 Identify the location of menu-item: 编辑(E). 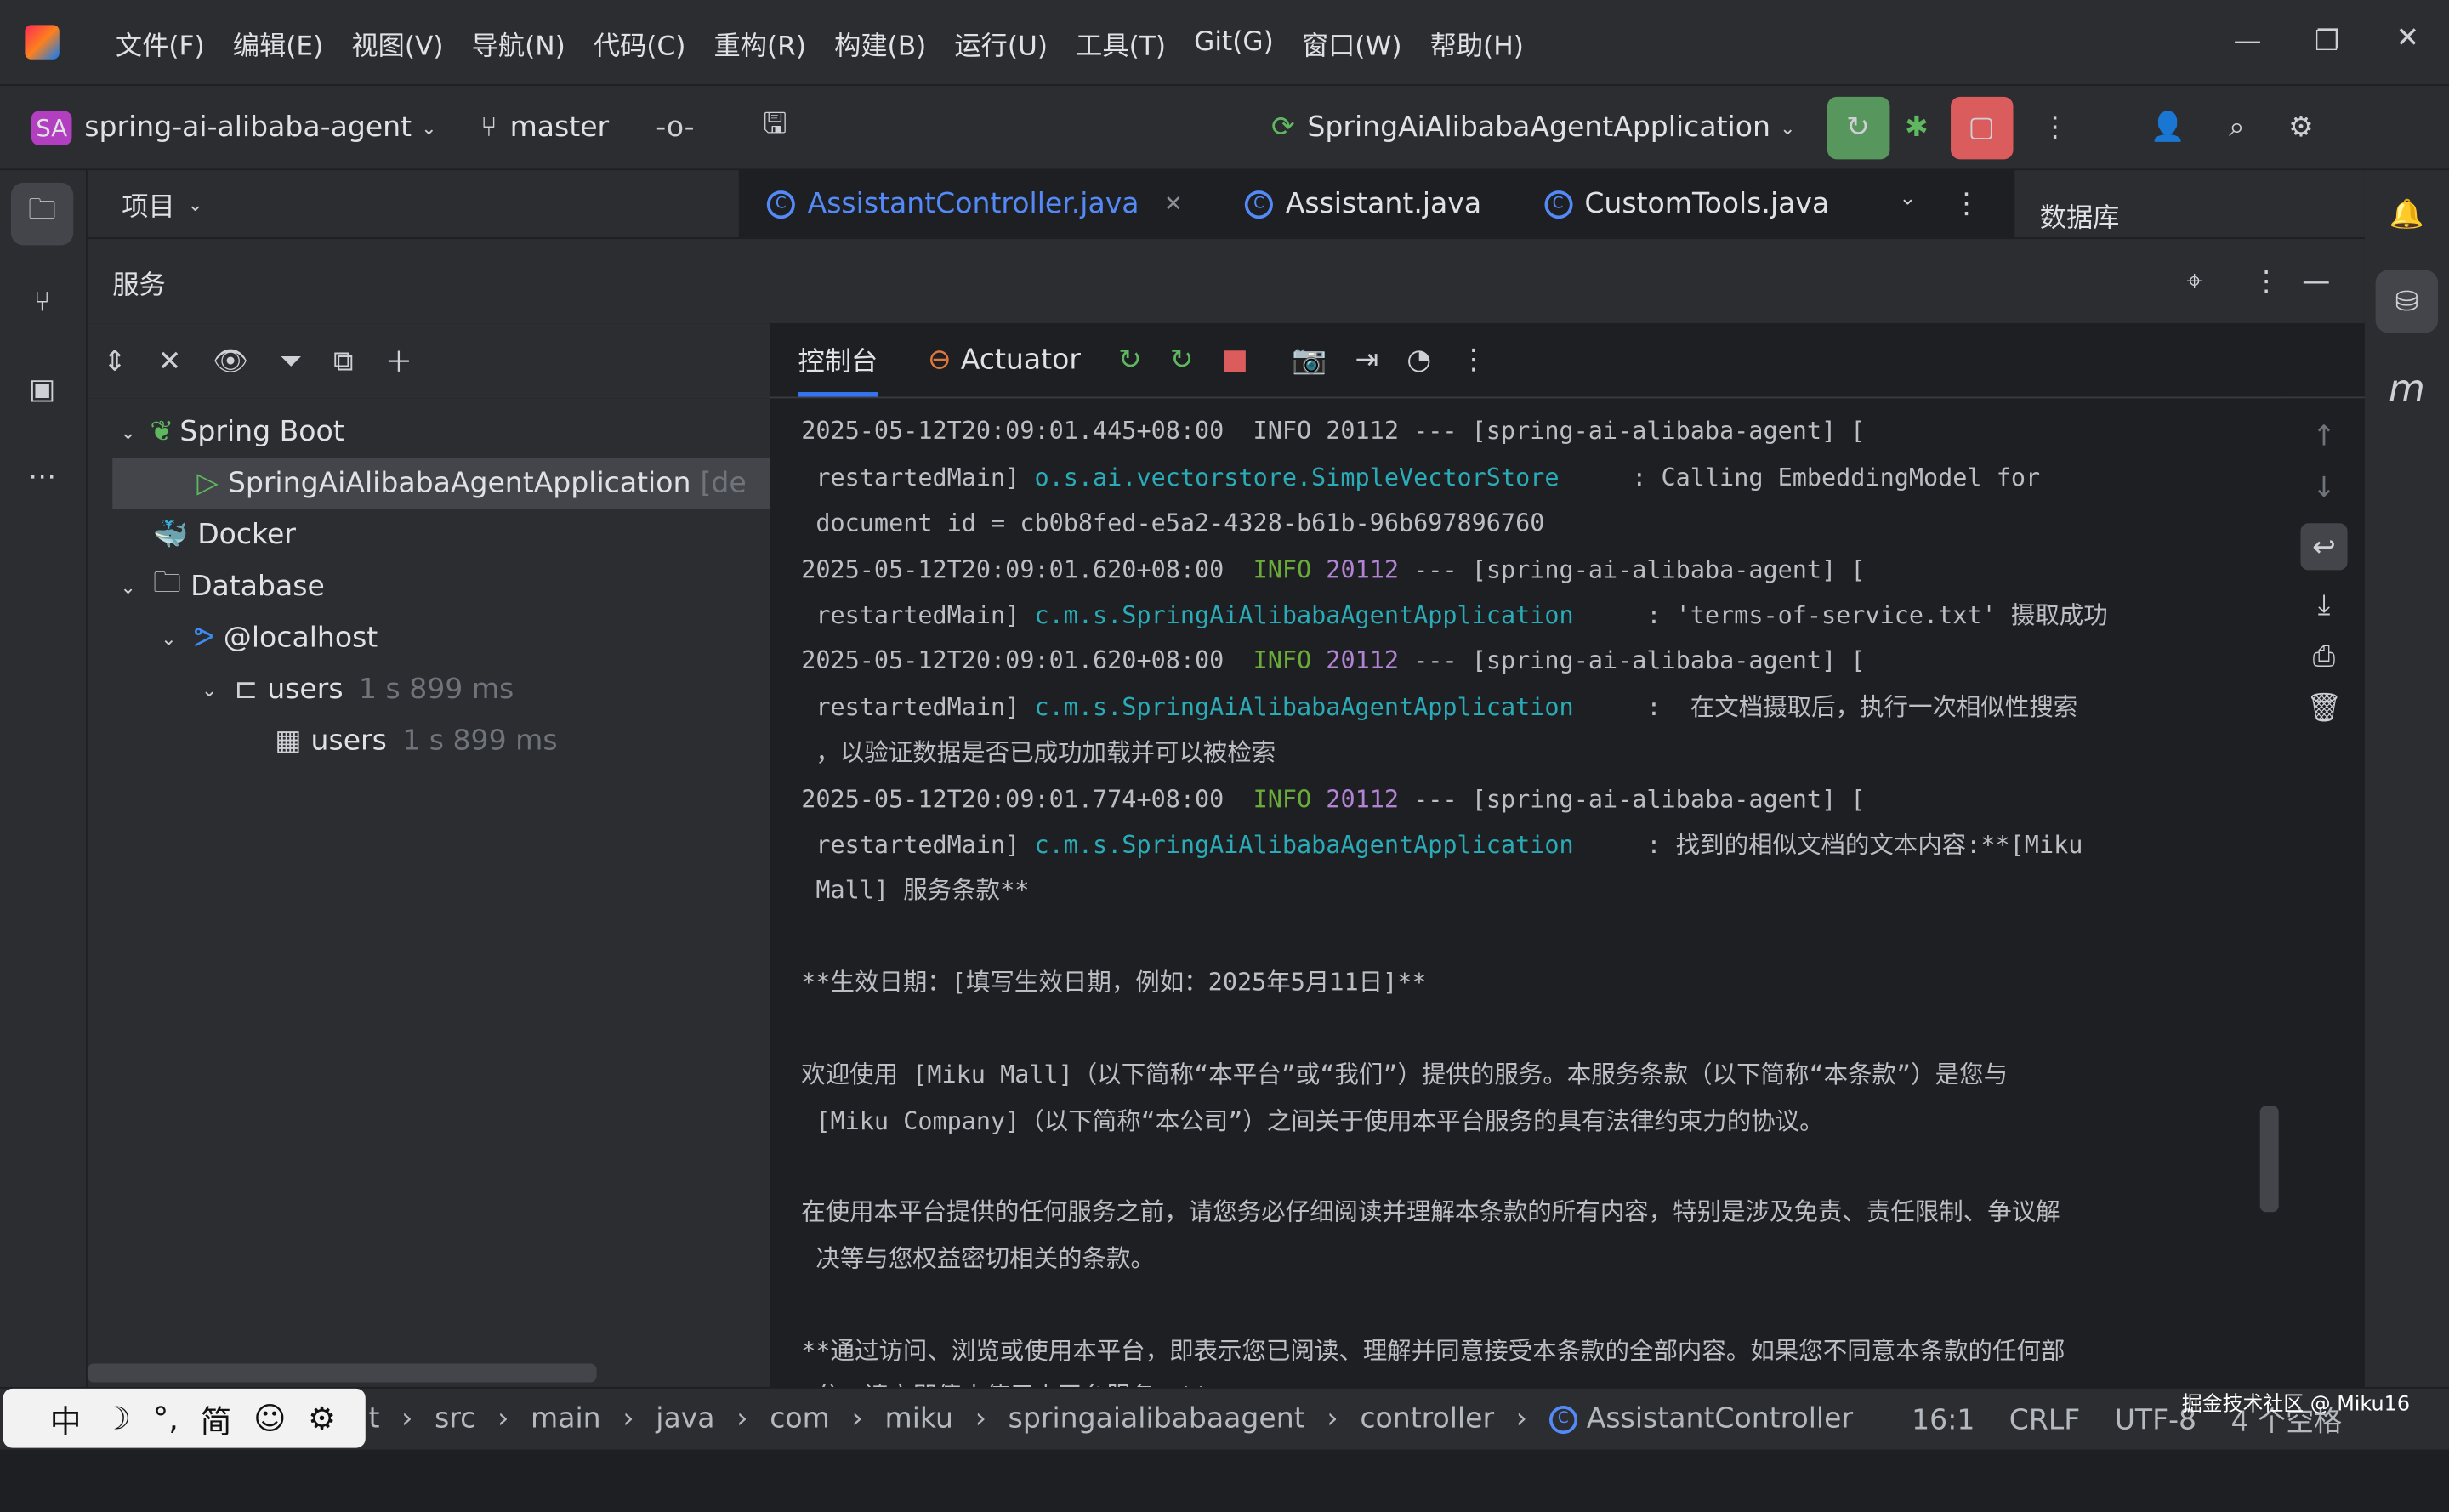
(278, 42).